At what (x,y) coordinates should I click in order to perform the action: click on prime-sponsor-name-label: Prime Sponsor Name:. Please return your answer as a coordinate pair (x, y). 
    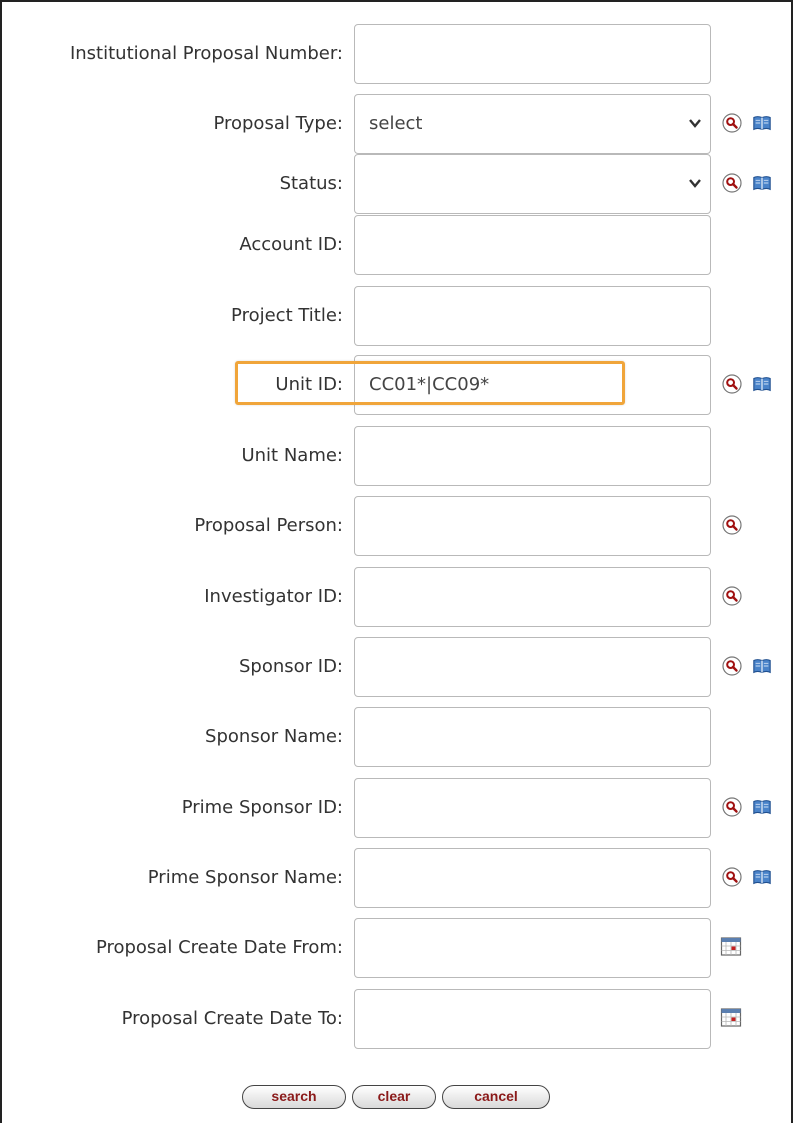
    Looking at the image, I should click on (245, 877).